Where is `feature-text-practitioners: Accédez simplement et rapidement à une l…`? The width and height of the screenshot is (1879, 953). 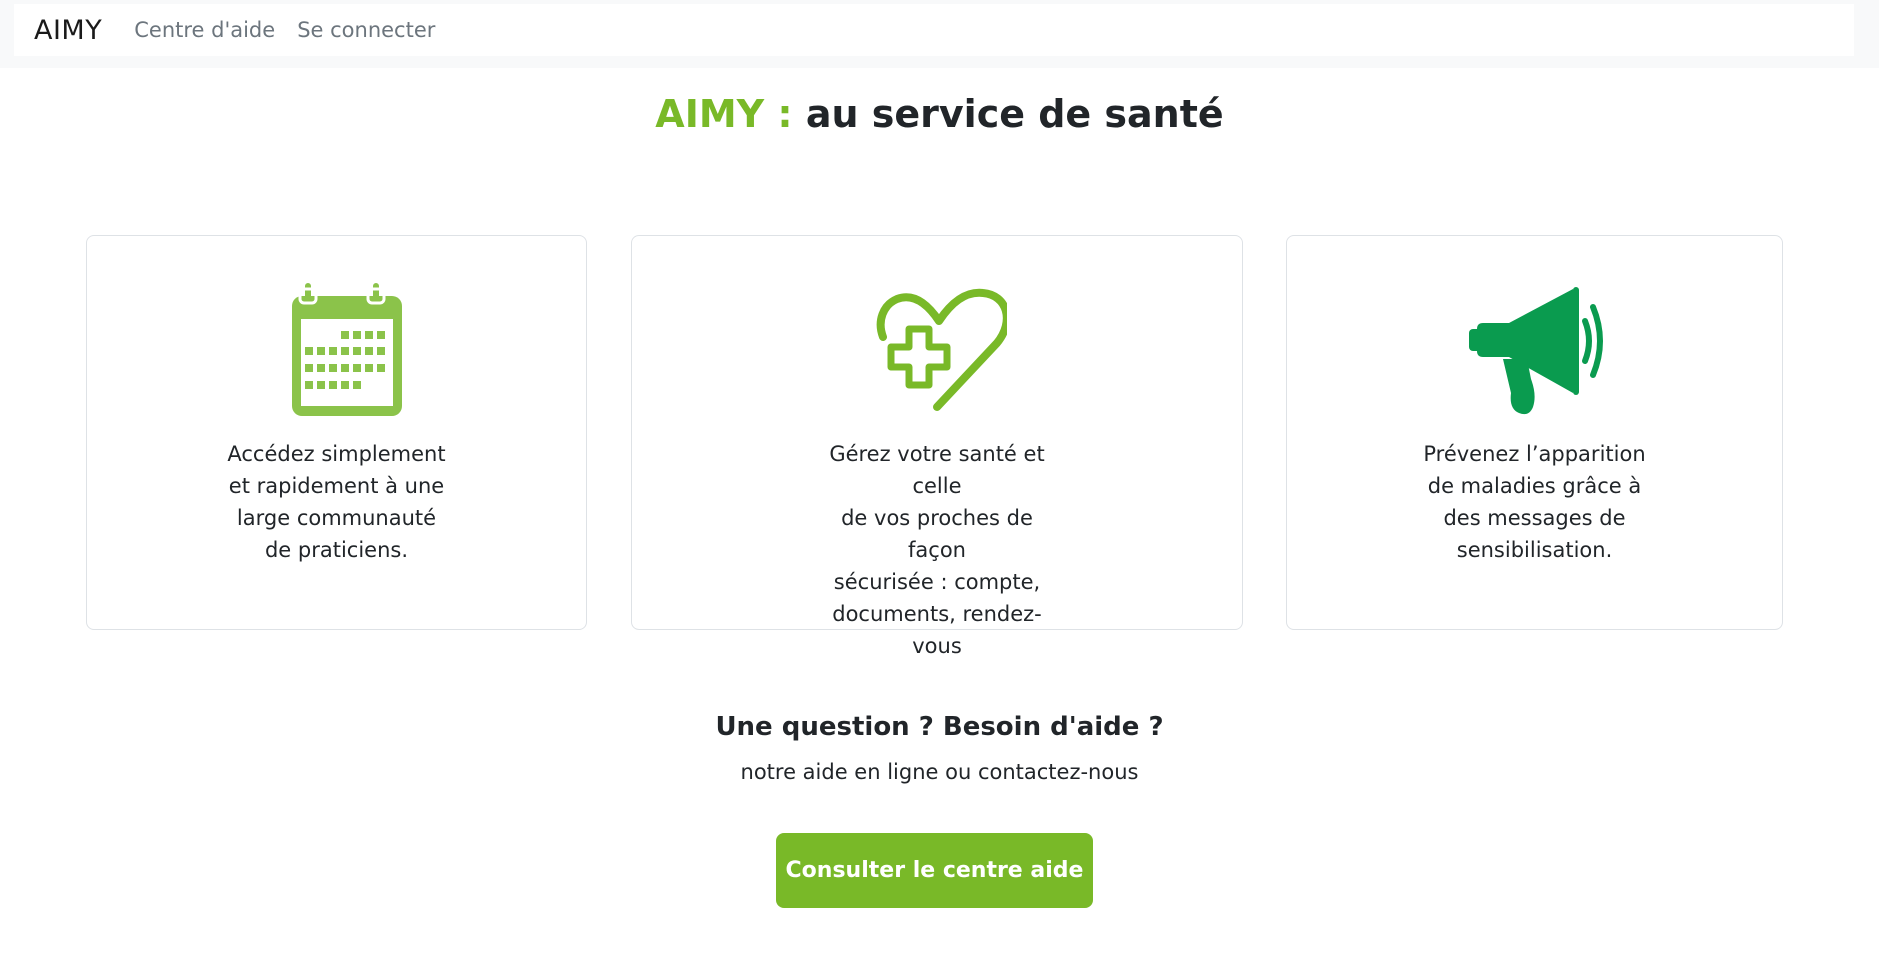 feature-text-practitioners: Accédez simplement et rapidement à une l… is located at coordinates (336, 502).